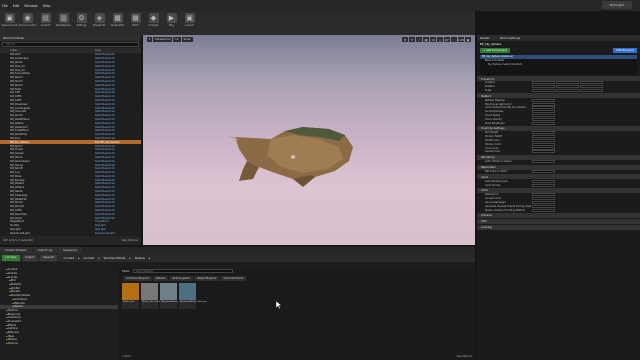 The height and width of the screenshot is (360, 640). Describe the element at coordinates (171, 20) in the screenshot. I see `toolbar-button-play: ▶ Play` at that location.